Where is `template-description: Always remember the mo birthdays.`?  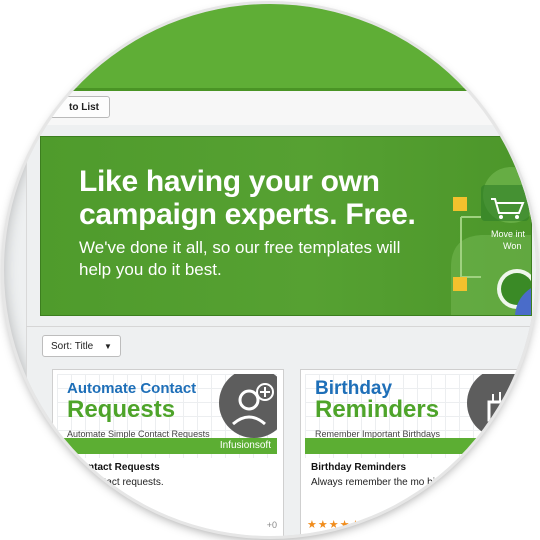
template-description: Always remember the mo birthdays. is located at coordinates (391, 482).